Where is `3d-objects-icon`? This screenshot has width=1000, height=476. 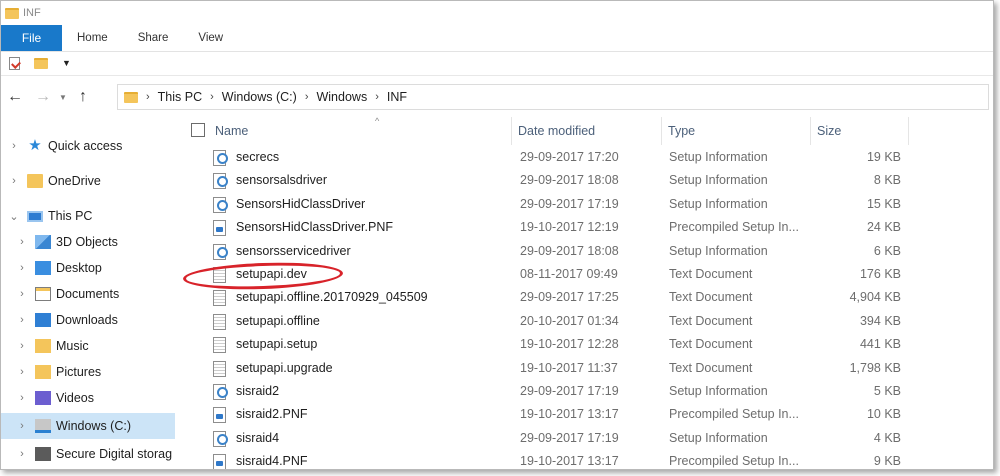
3d-objects-icon is located at coordinates (43, 242).